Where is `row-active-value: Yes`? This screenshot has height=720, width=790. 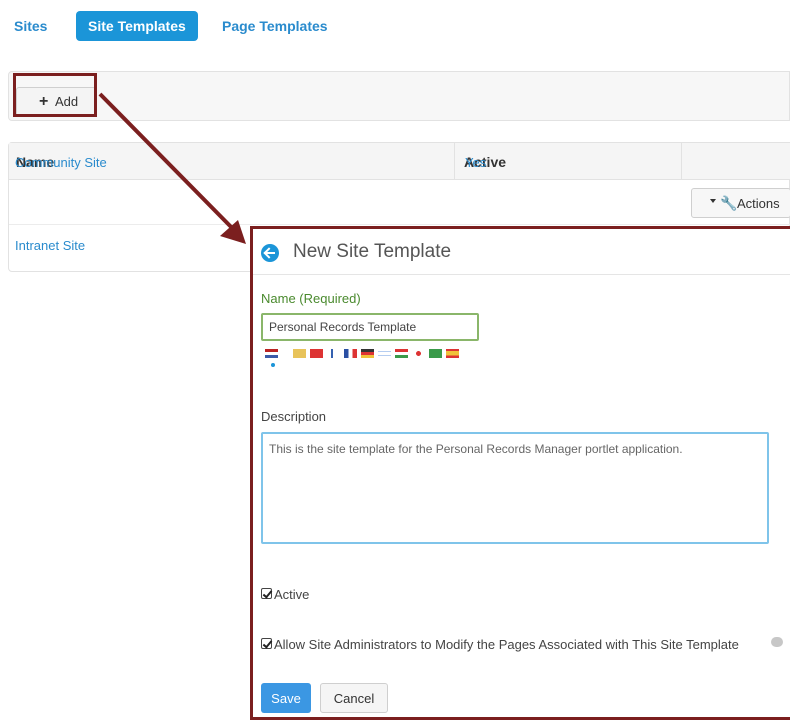
row-active-value: Yes is located at coordinates (476, 162).